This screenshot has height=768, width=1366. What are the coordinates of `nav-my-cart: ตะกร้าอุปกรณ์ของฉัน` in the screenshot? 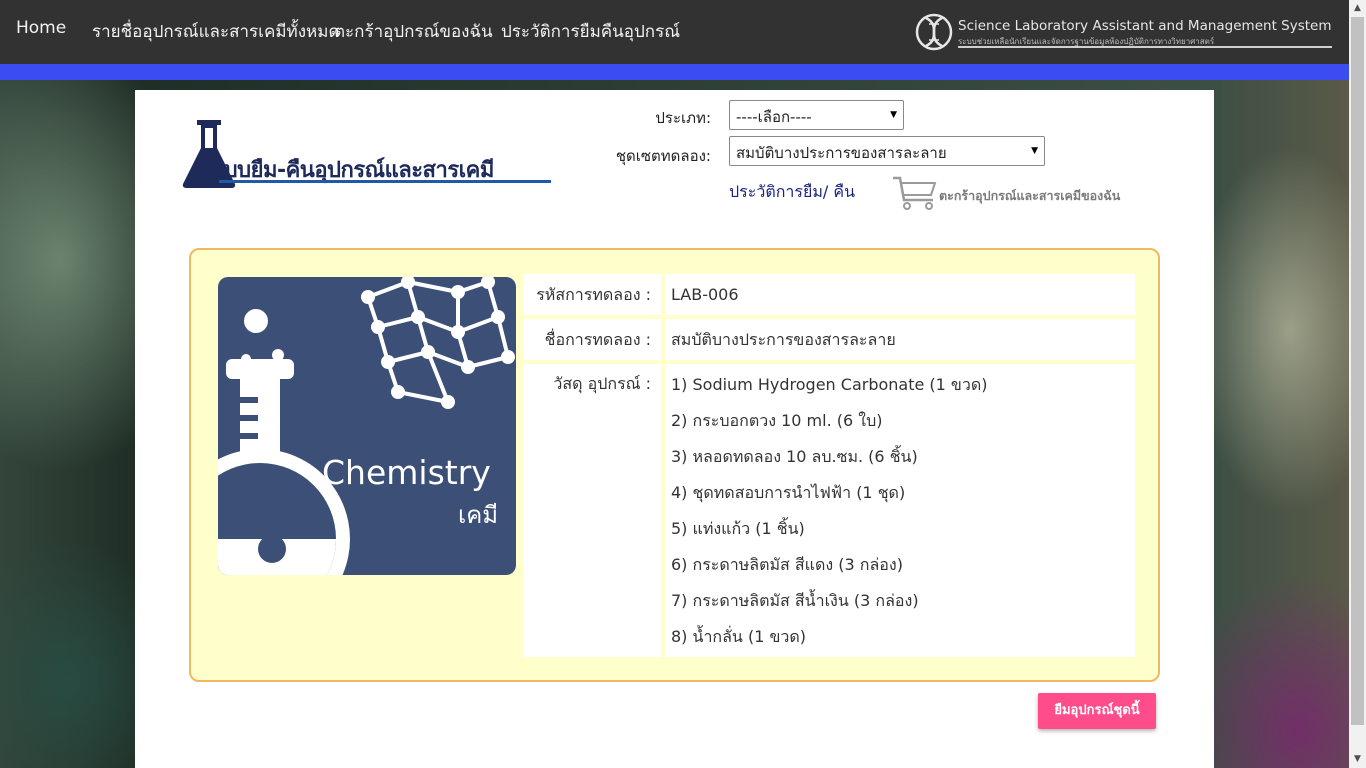 It's located at (413, 31).